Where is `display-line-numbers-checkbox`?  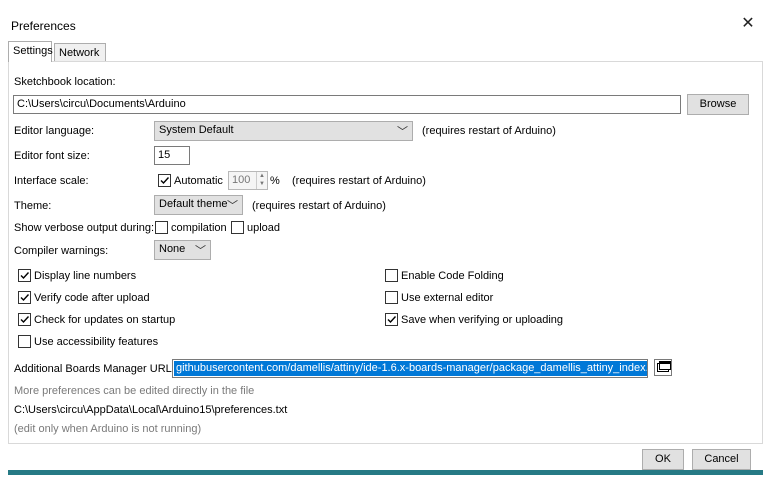
display-line-numbers-checkbox is located at coordinates (24, 275).